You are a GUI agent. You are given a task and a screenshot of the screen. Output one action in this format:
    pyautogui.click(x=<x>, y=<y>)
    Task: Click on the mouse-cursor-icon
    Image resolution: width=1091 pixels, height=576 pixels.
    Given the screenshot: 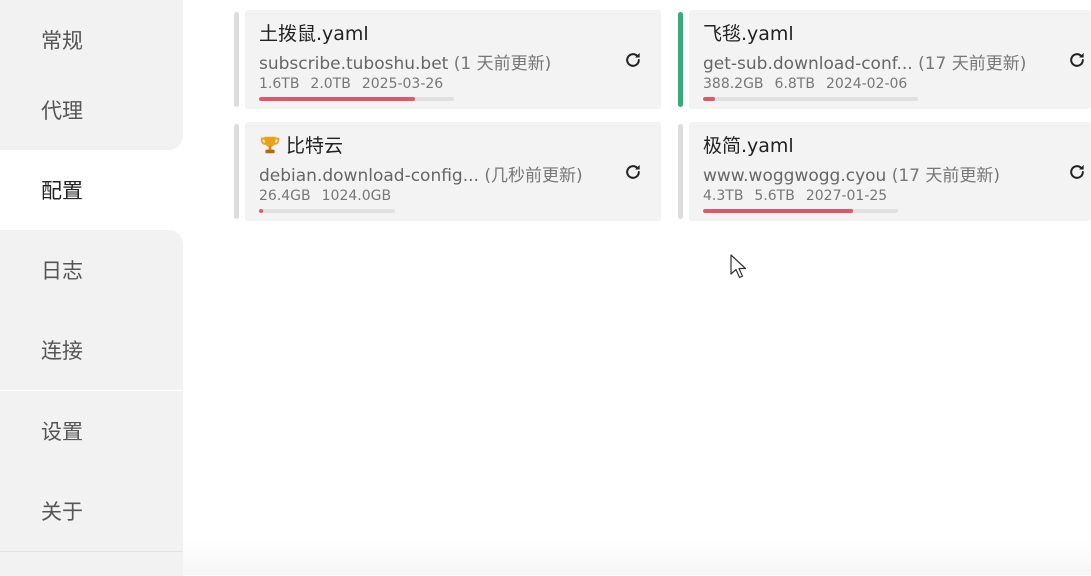 What is the action you would take?
    pyautogui.click(x=738, y=266)
    